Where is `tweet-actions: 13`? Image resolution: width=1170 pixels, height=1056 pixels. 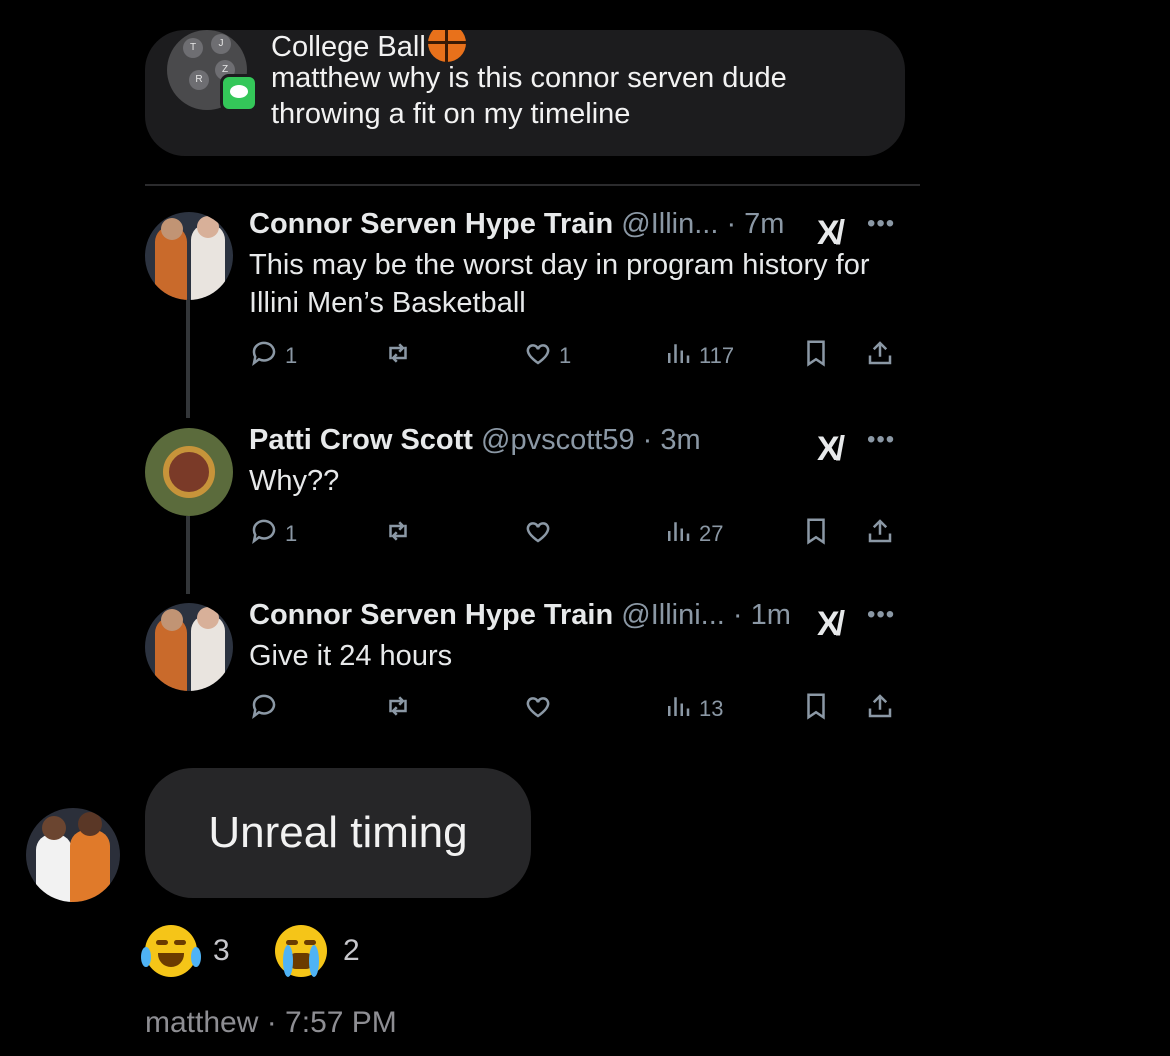 tweet-actions: 13 is located at coordinates (579, 709).